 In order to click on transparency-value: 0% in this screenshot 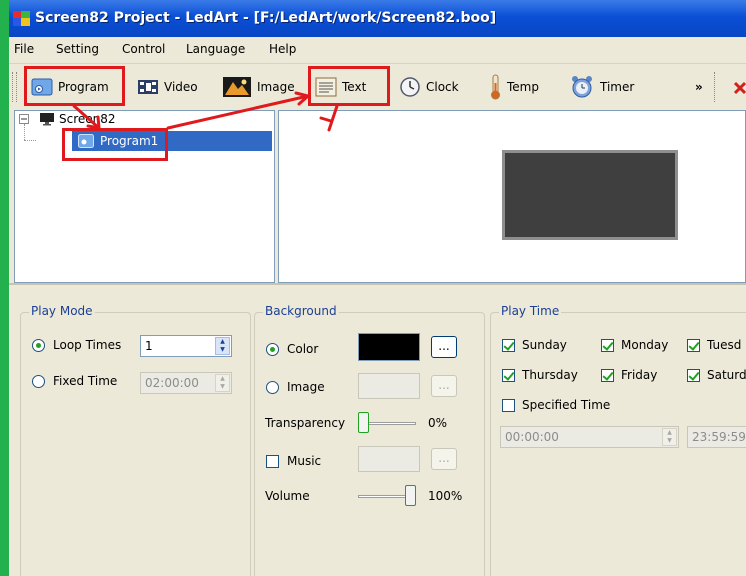, I will do `click(438, 423)`.